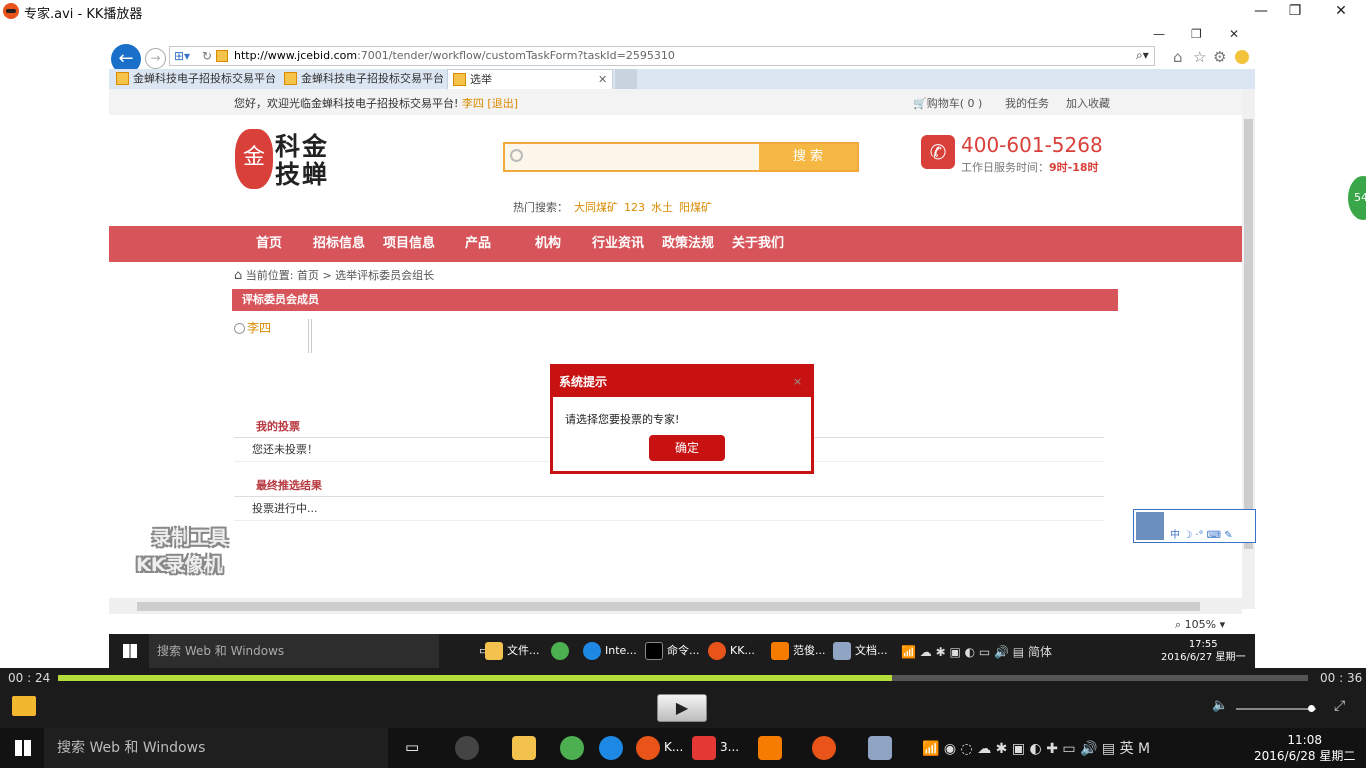 This screenshot has width=1366, height=768. I want to click on cart-link: 🛒购物车( 0 ), so click(947, 103).